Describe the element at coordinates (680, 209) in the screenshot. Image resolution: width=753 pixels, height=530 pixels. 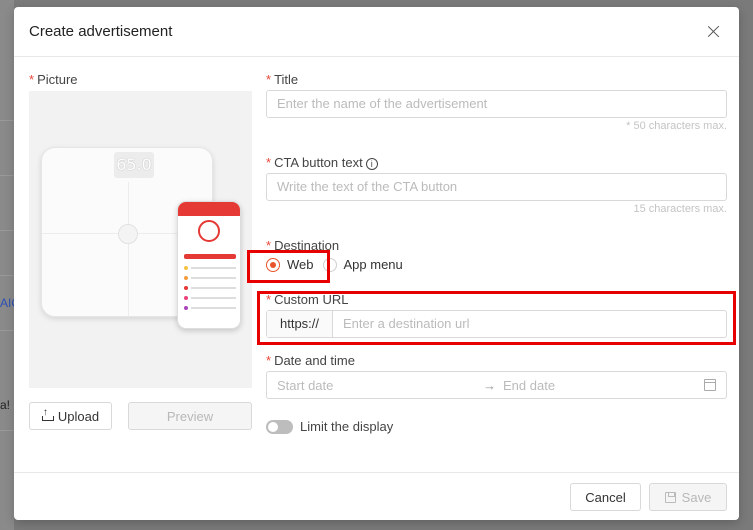
I see `cta-hint: 15 characters max.` at that location.